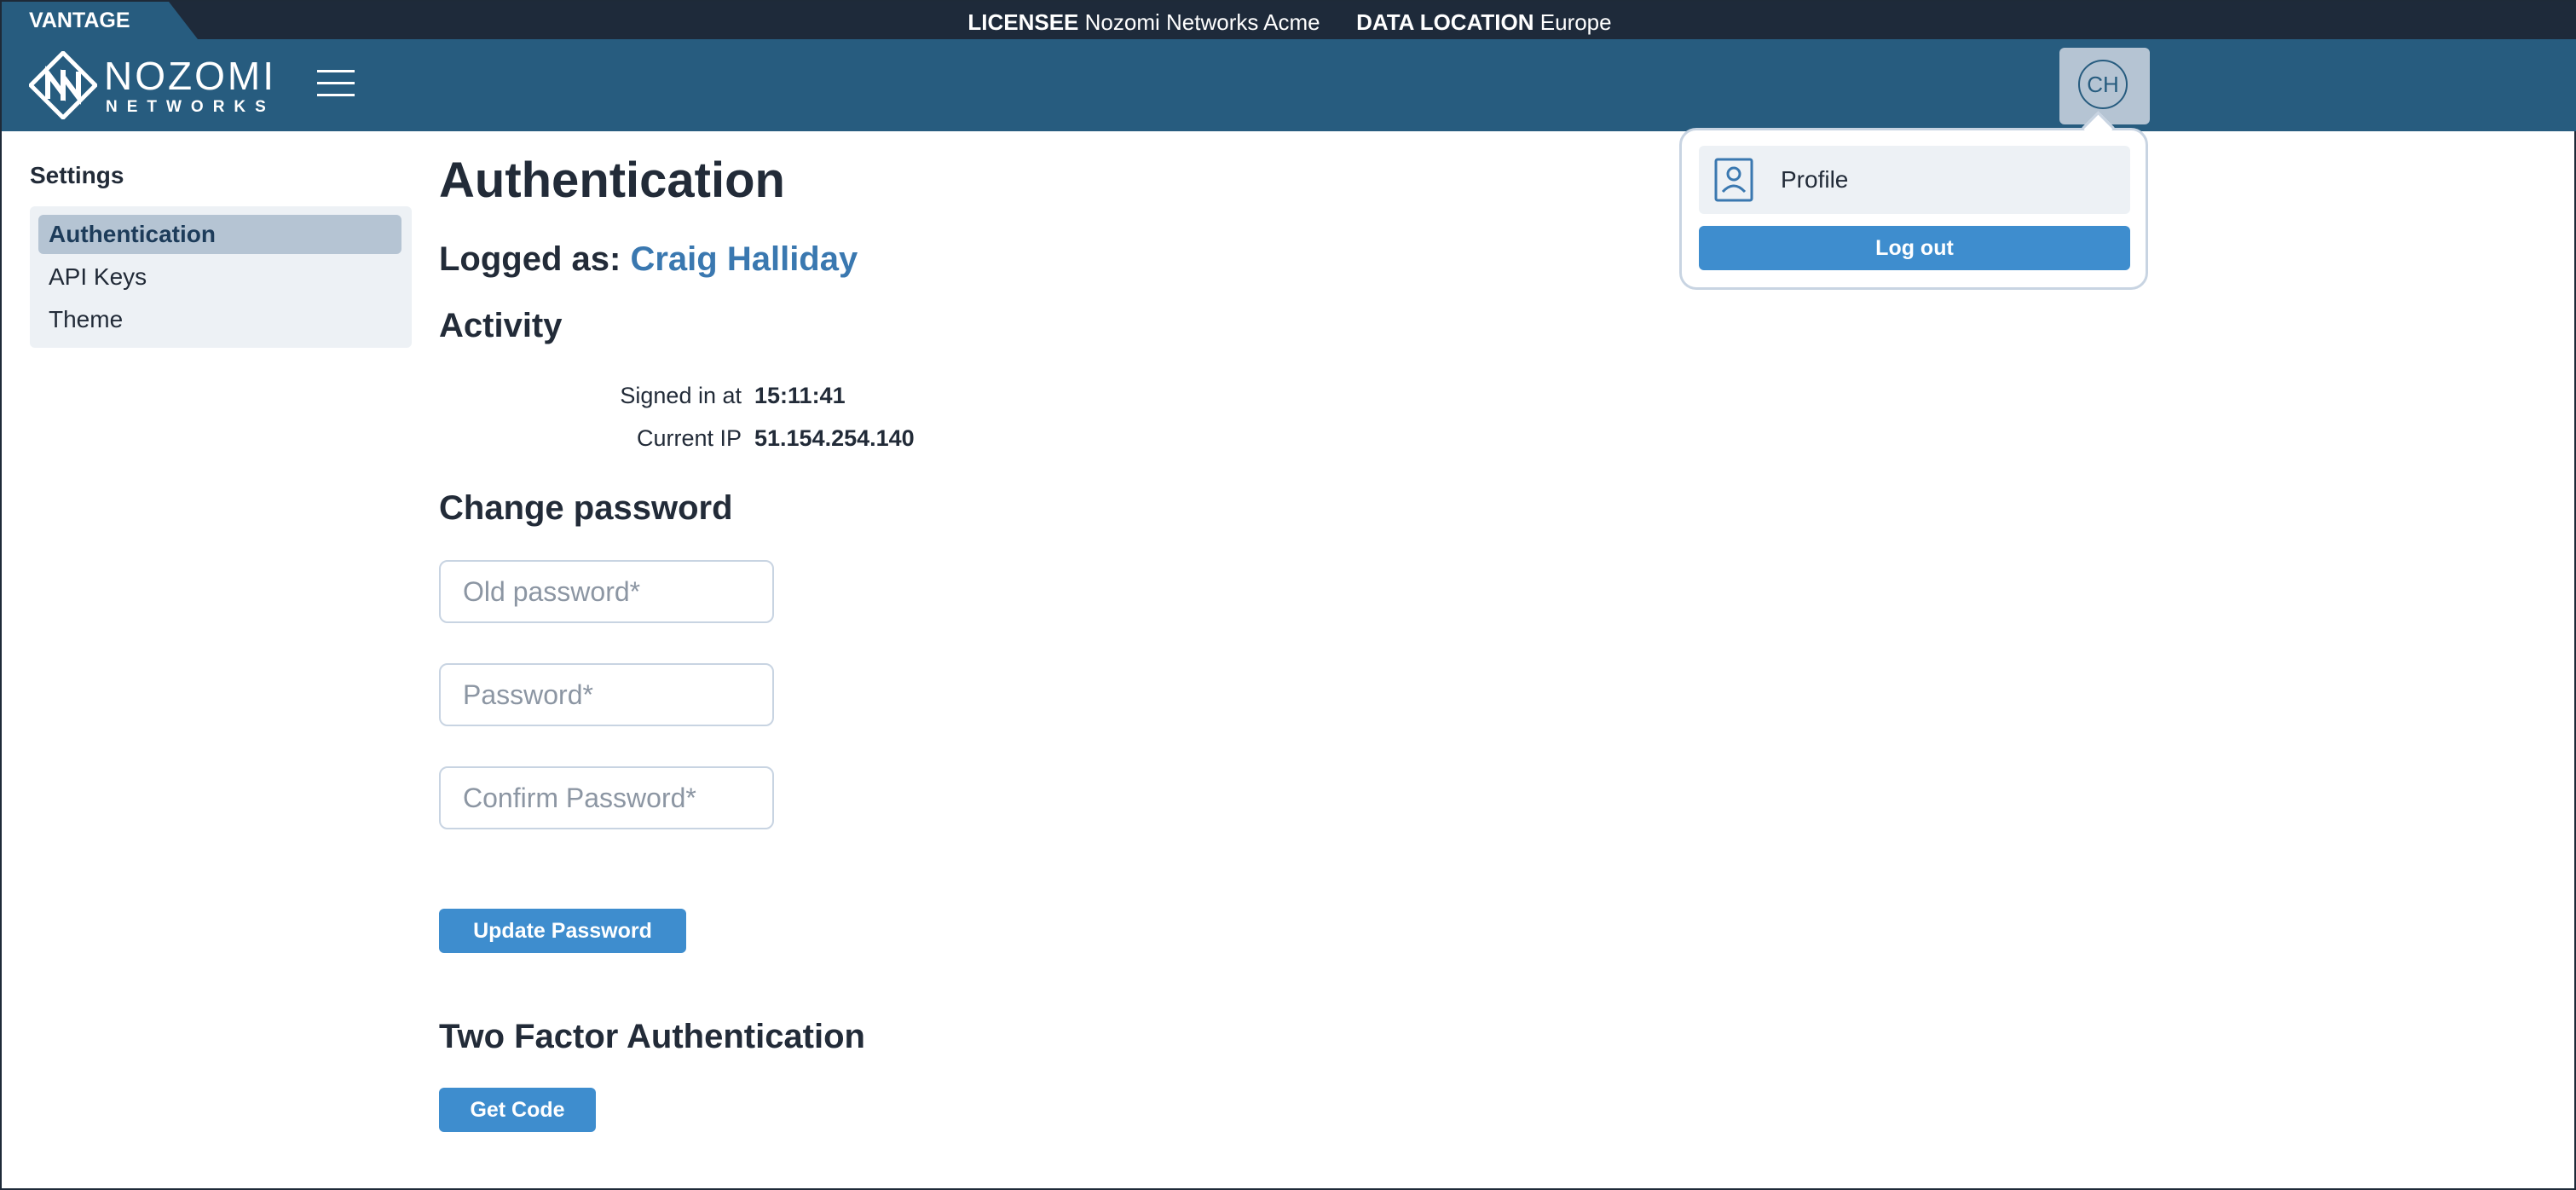 This screenshot has width=2576, height=1190. I want to click on user-menu-dropdown: Profile Log out, so click(1913, 209).